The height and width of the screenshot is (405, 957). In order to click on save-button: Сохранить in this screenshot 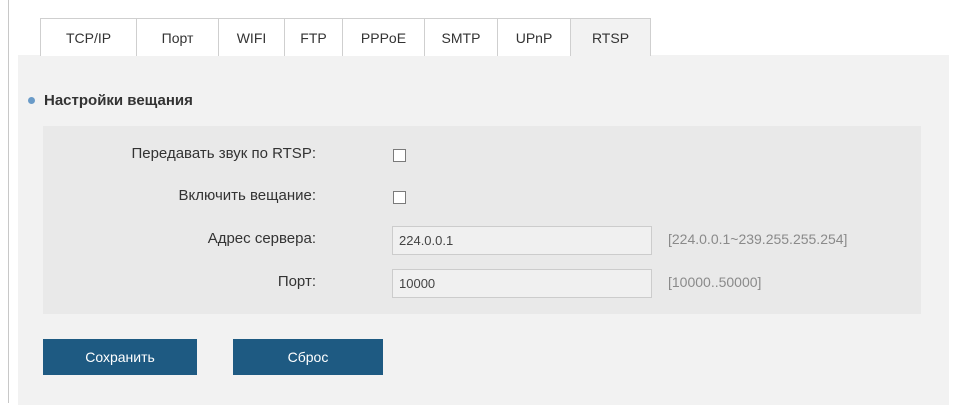, I will do `click(120, 357)`.